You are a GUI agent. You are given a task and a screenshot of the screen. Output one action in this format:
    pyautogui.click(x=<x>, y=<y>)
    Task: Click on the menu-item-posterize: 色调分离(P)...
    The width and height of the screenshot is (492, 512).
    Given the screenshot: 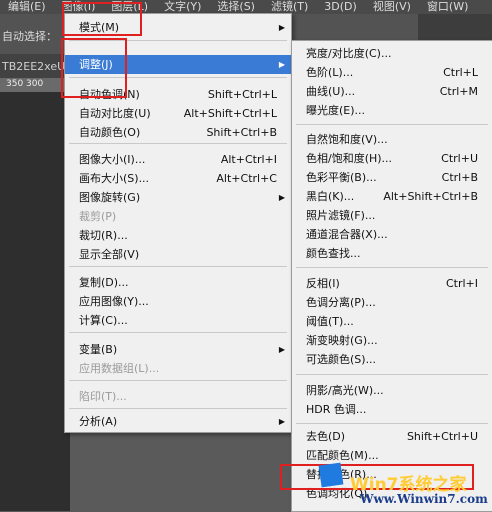 What is the action you would take?
    pyautogui.click(x=392, y=302)
    